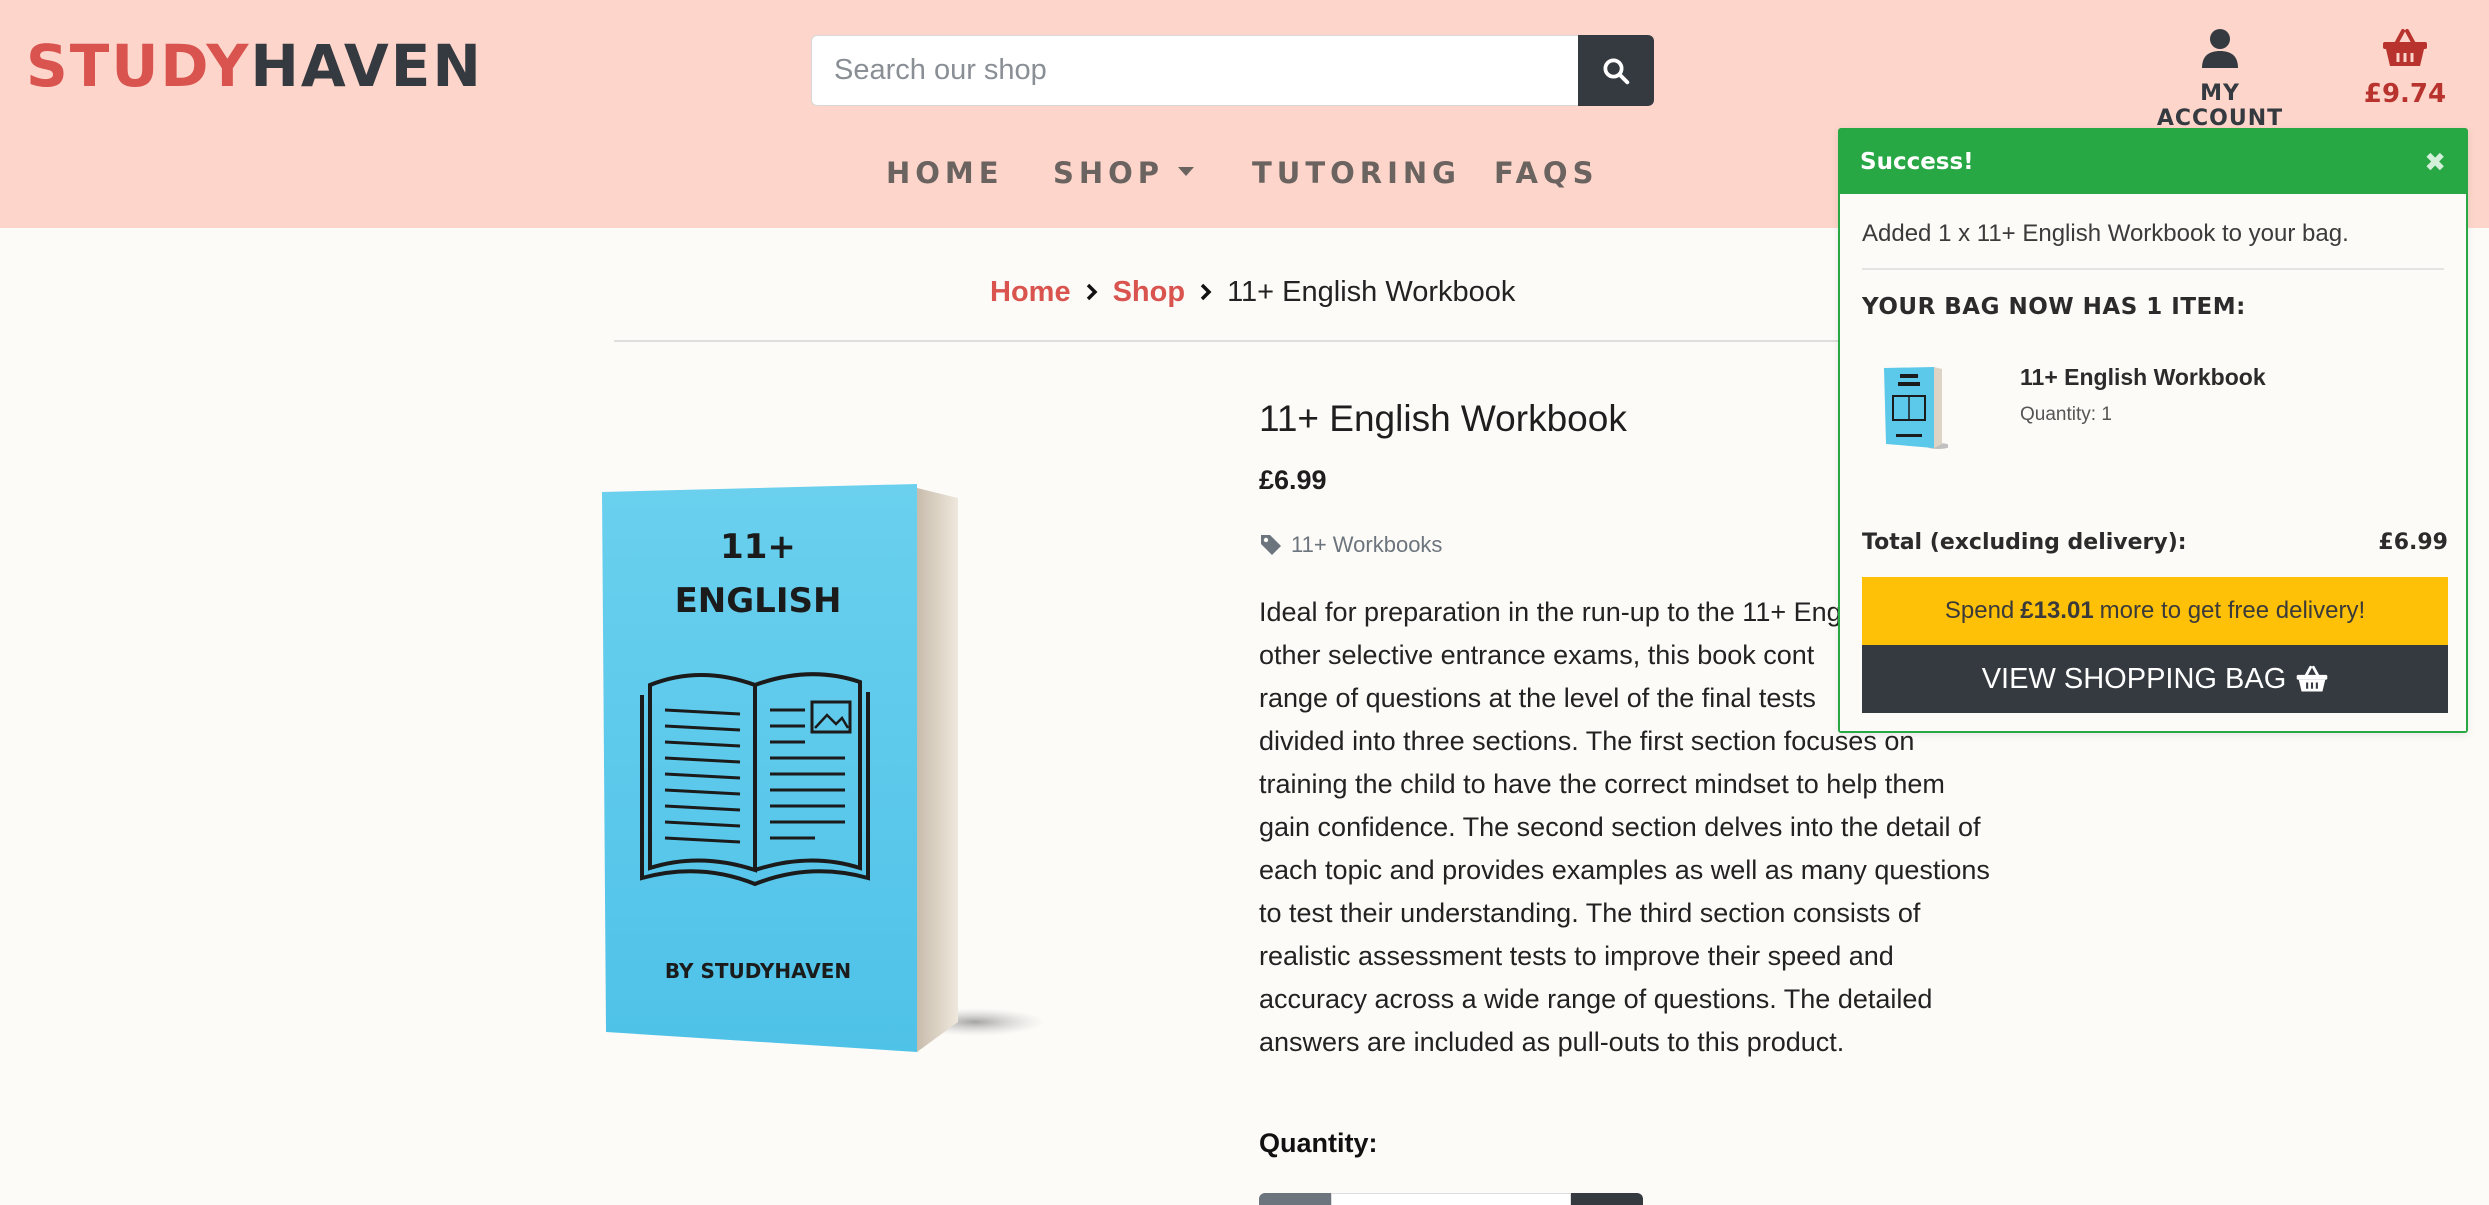 The height and width of the screenshot is (1205, 2489). Describe the element at coordinates (758, 971) in the screenshot. I see `cover-author: BY STUDYHAVEN` at that location.